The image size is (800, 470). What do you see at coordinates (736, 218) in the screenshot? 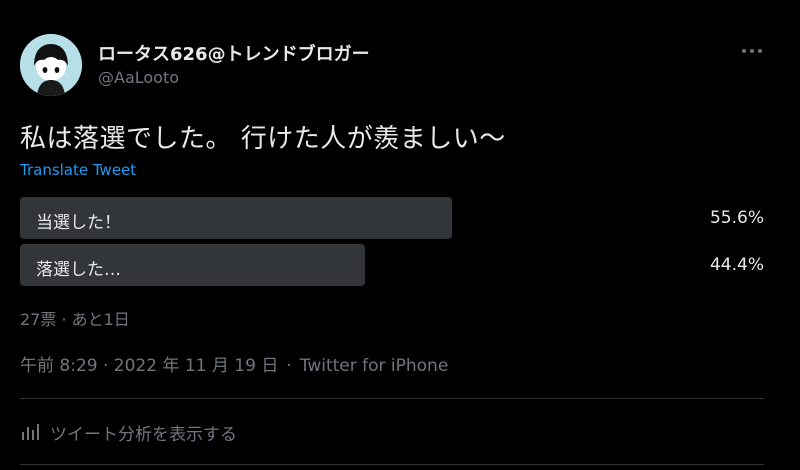
I see `poll-option-percent: 55.6%` at bounding box center [736, 218].